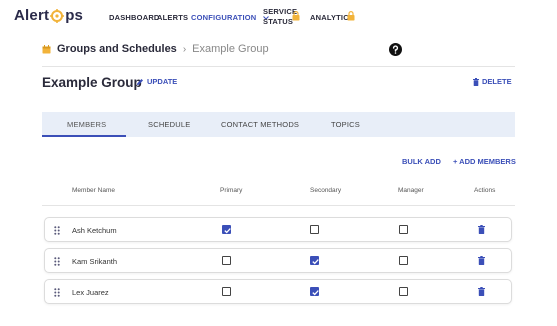 This screenshot has width=557, height=326. Describe the element at coordinates (224, 17) in the screenshot. I see `nav-configuration-label: CONFIGURATION` at that location.